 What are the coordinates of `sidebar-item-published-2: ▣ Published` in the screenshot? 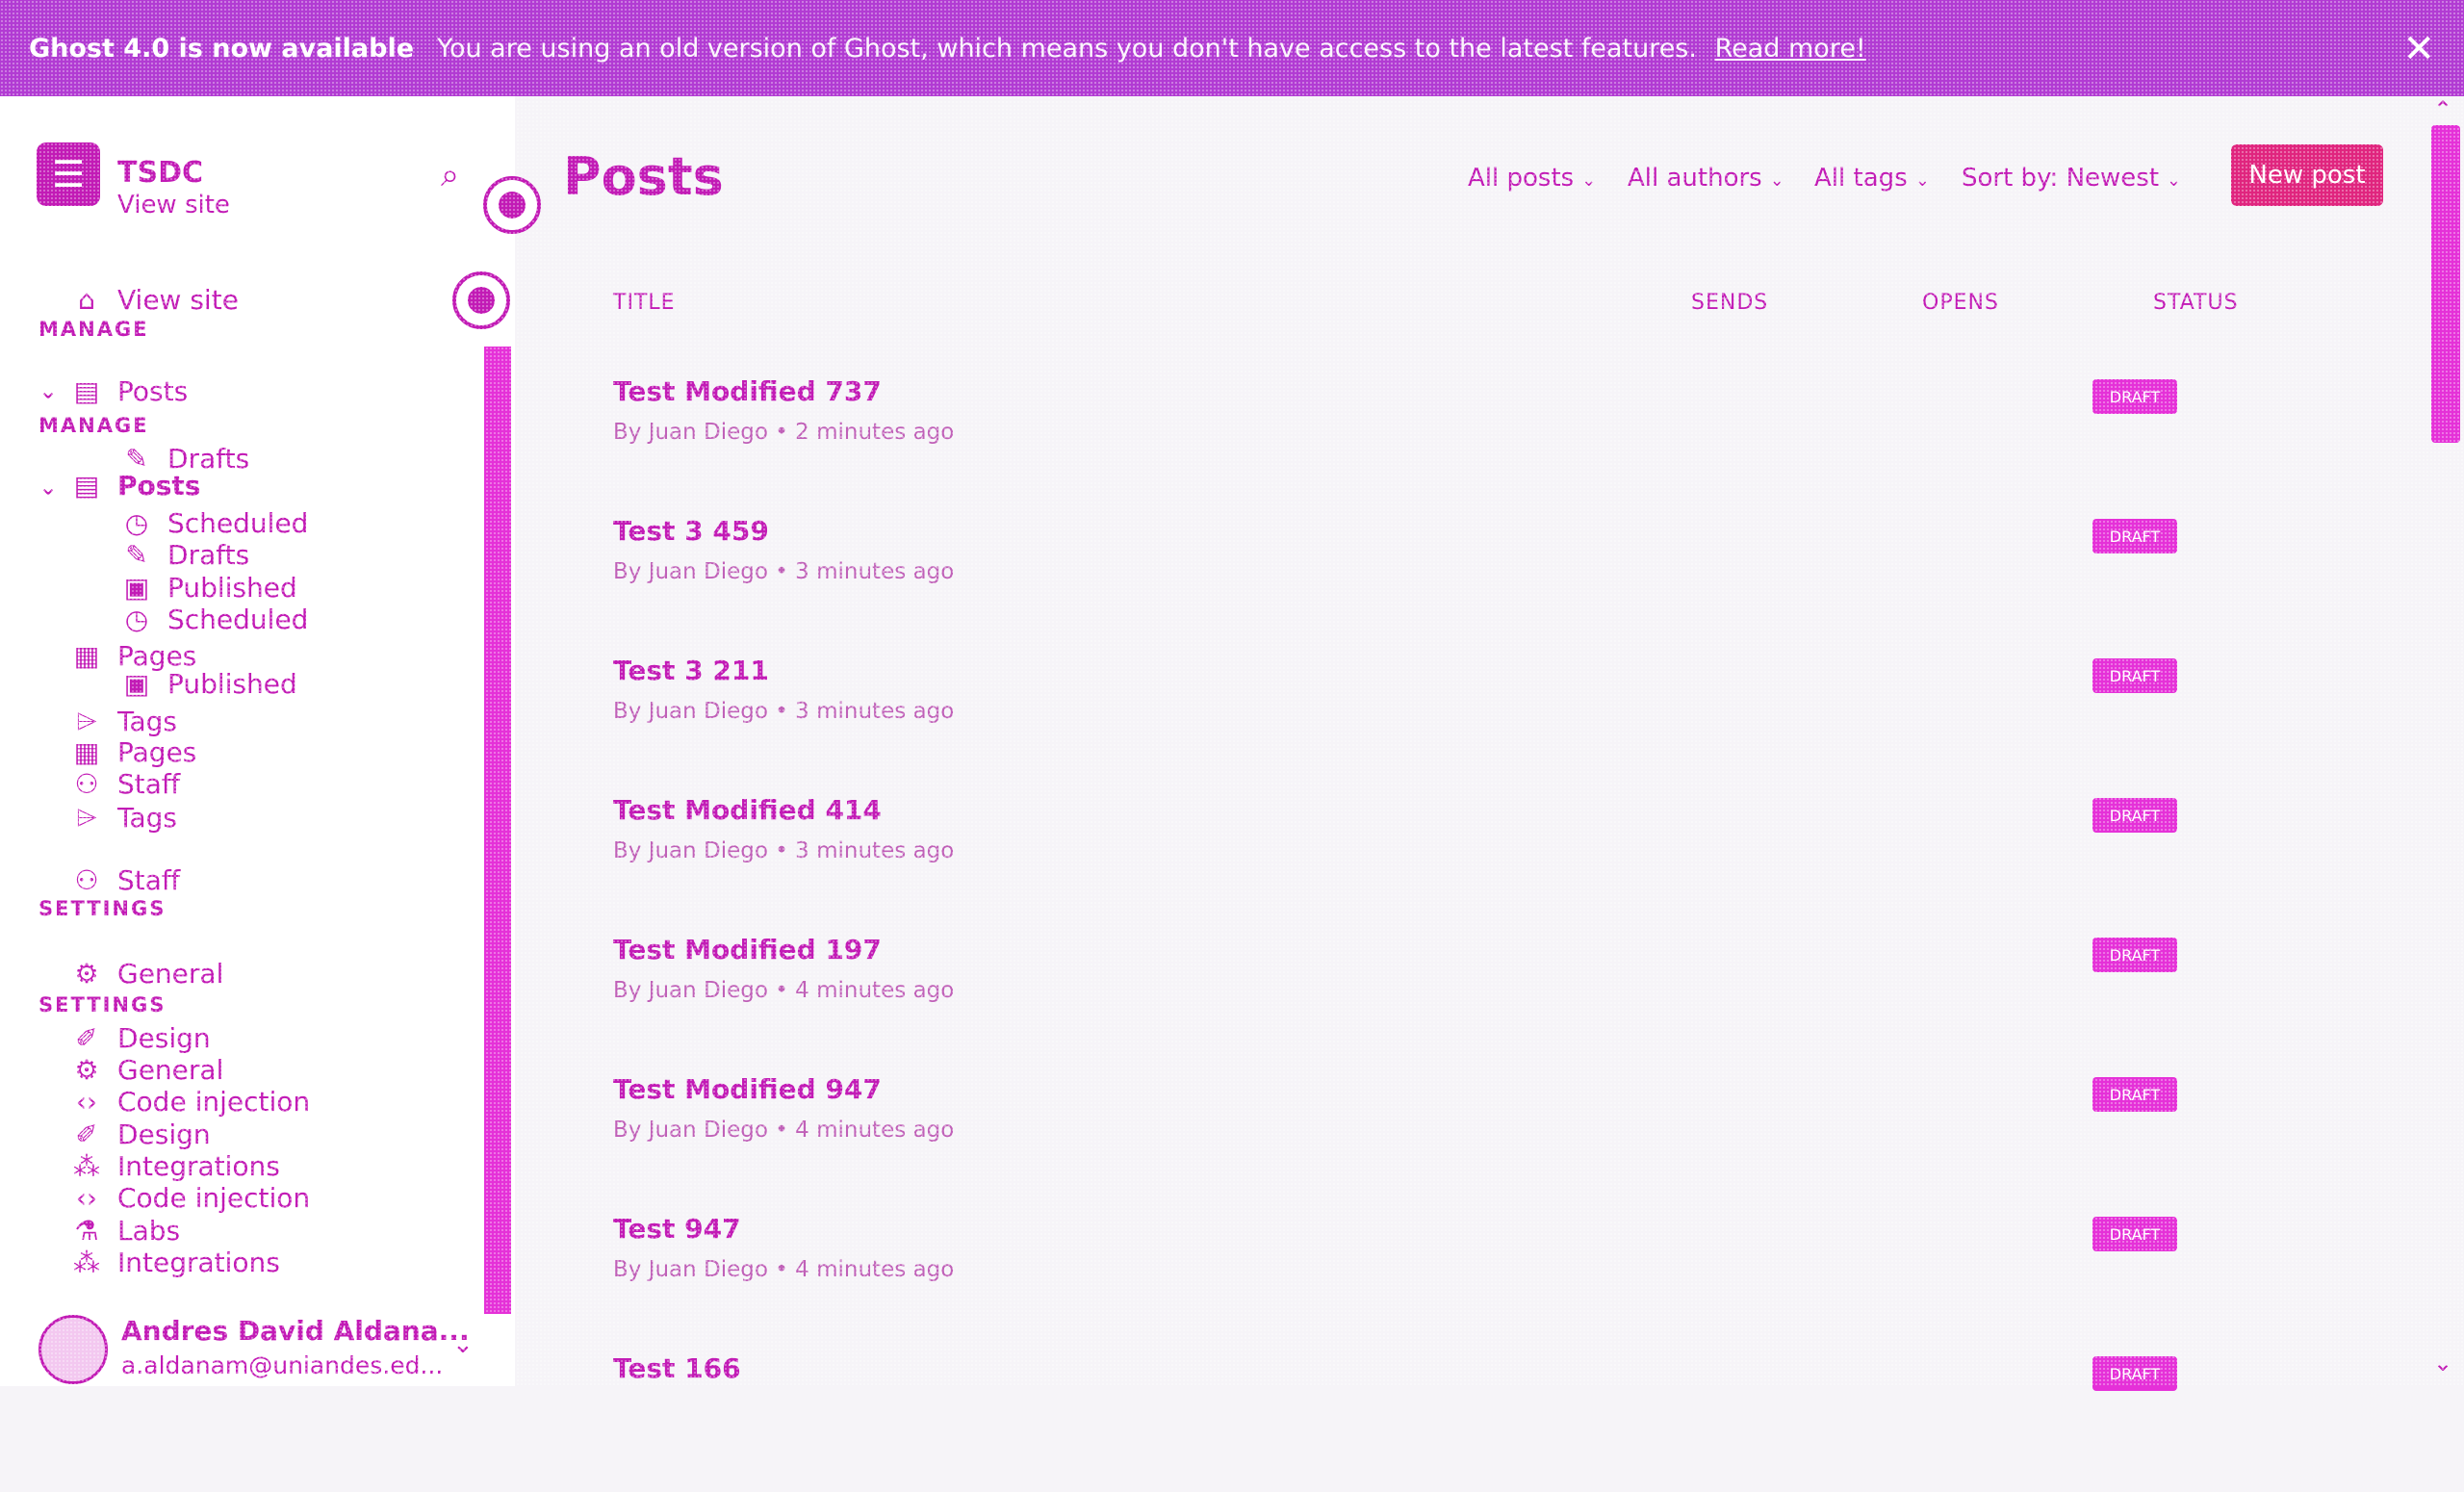 It's located at (207, 684).